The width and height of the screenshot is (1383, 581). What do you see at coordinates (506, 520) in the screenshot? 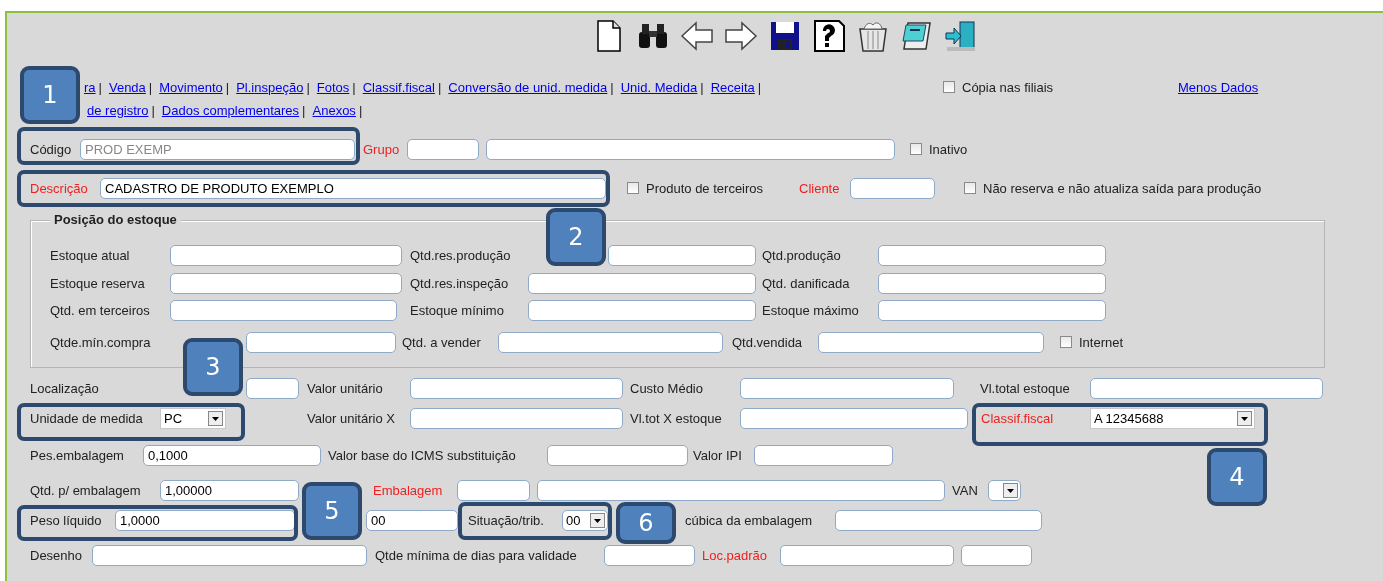
I see `field-label: Situação/trib.` at bounding box center [506, 520].